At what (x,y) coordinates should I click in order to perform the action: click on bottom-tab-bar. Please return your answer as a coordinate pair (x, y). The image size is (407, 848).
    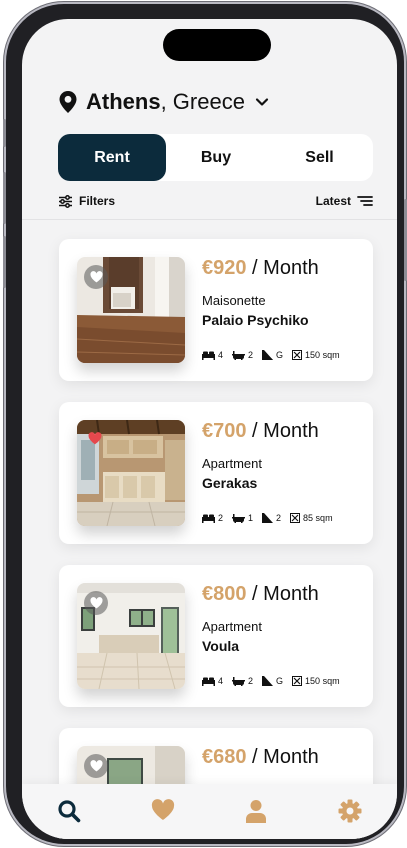
    Looking at the image, I should click on (209, 811).